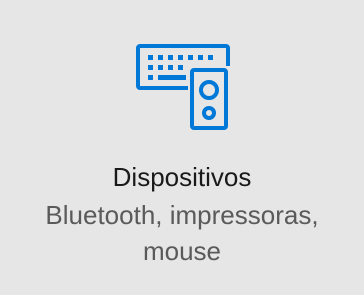  What do you see at coordinates (185, 87) in the screenshot?
I see `devices-icon` at bounding box center [185, 87].